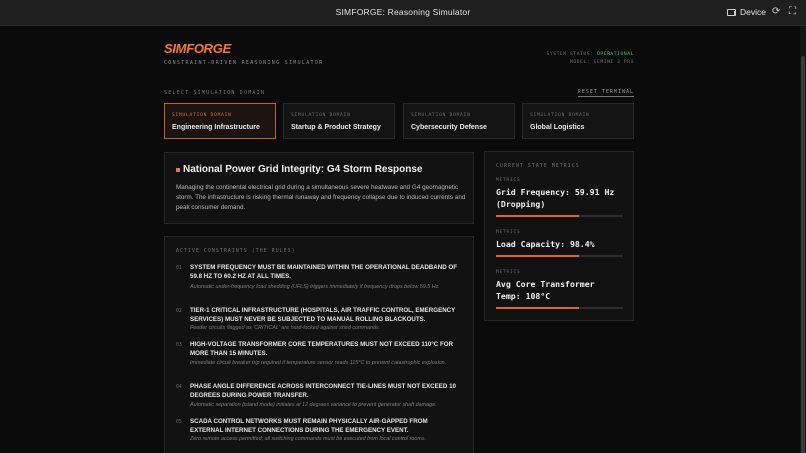  I want to click on metric-value: Avg Core Transformer Temp: 108°C, so click(545, 290).